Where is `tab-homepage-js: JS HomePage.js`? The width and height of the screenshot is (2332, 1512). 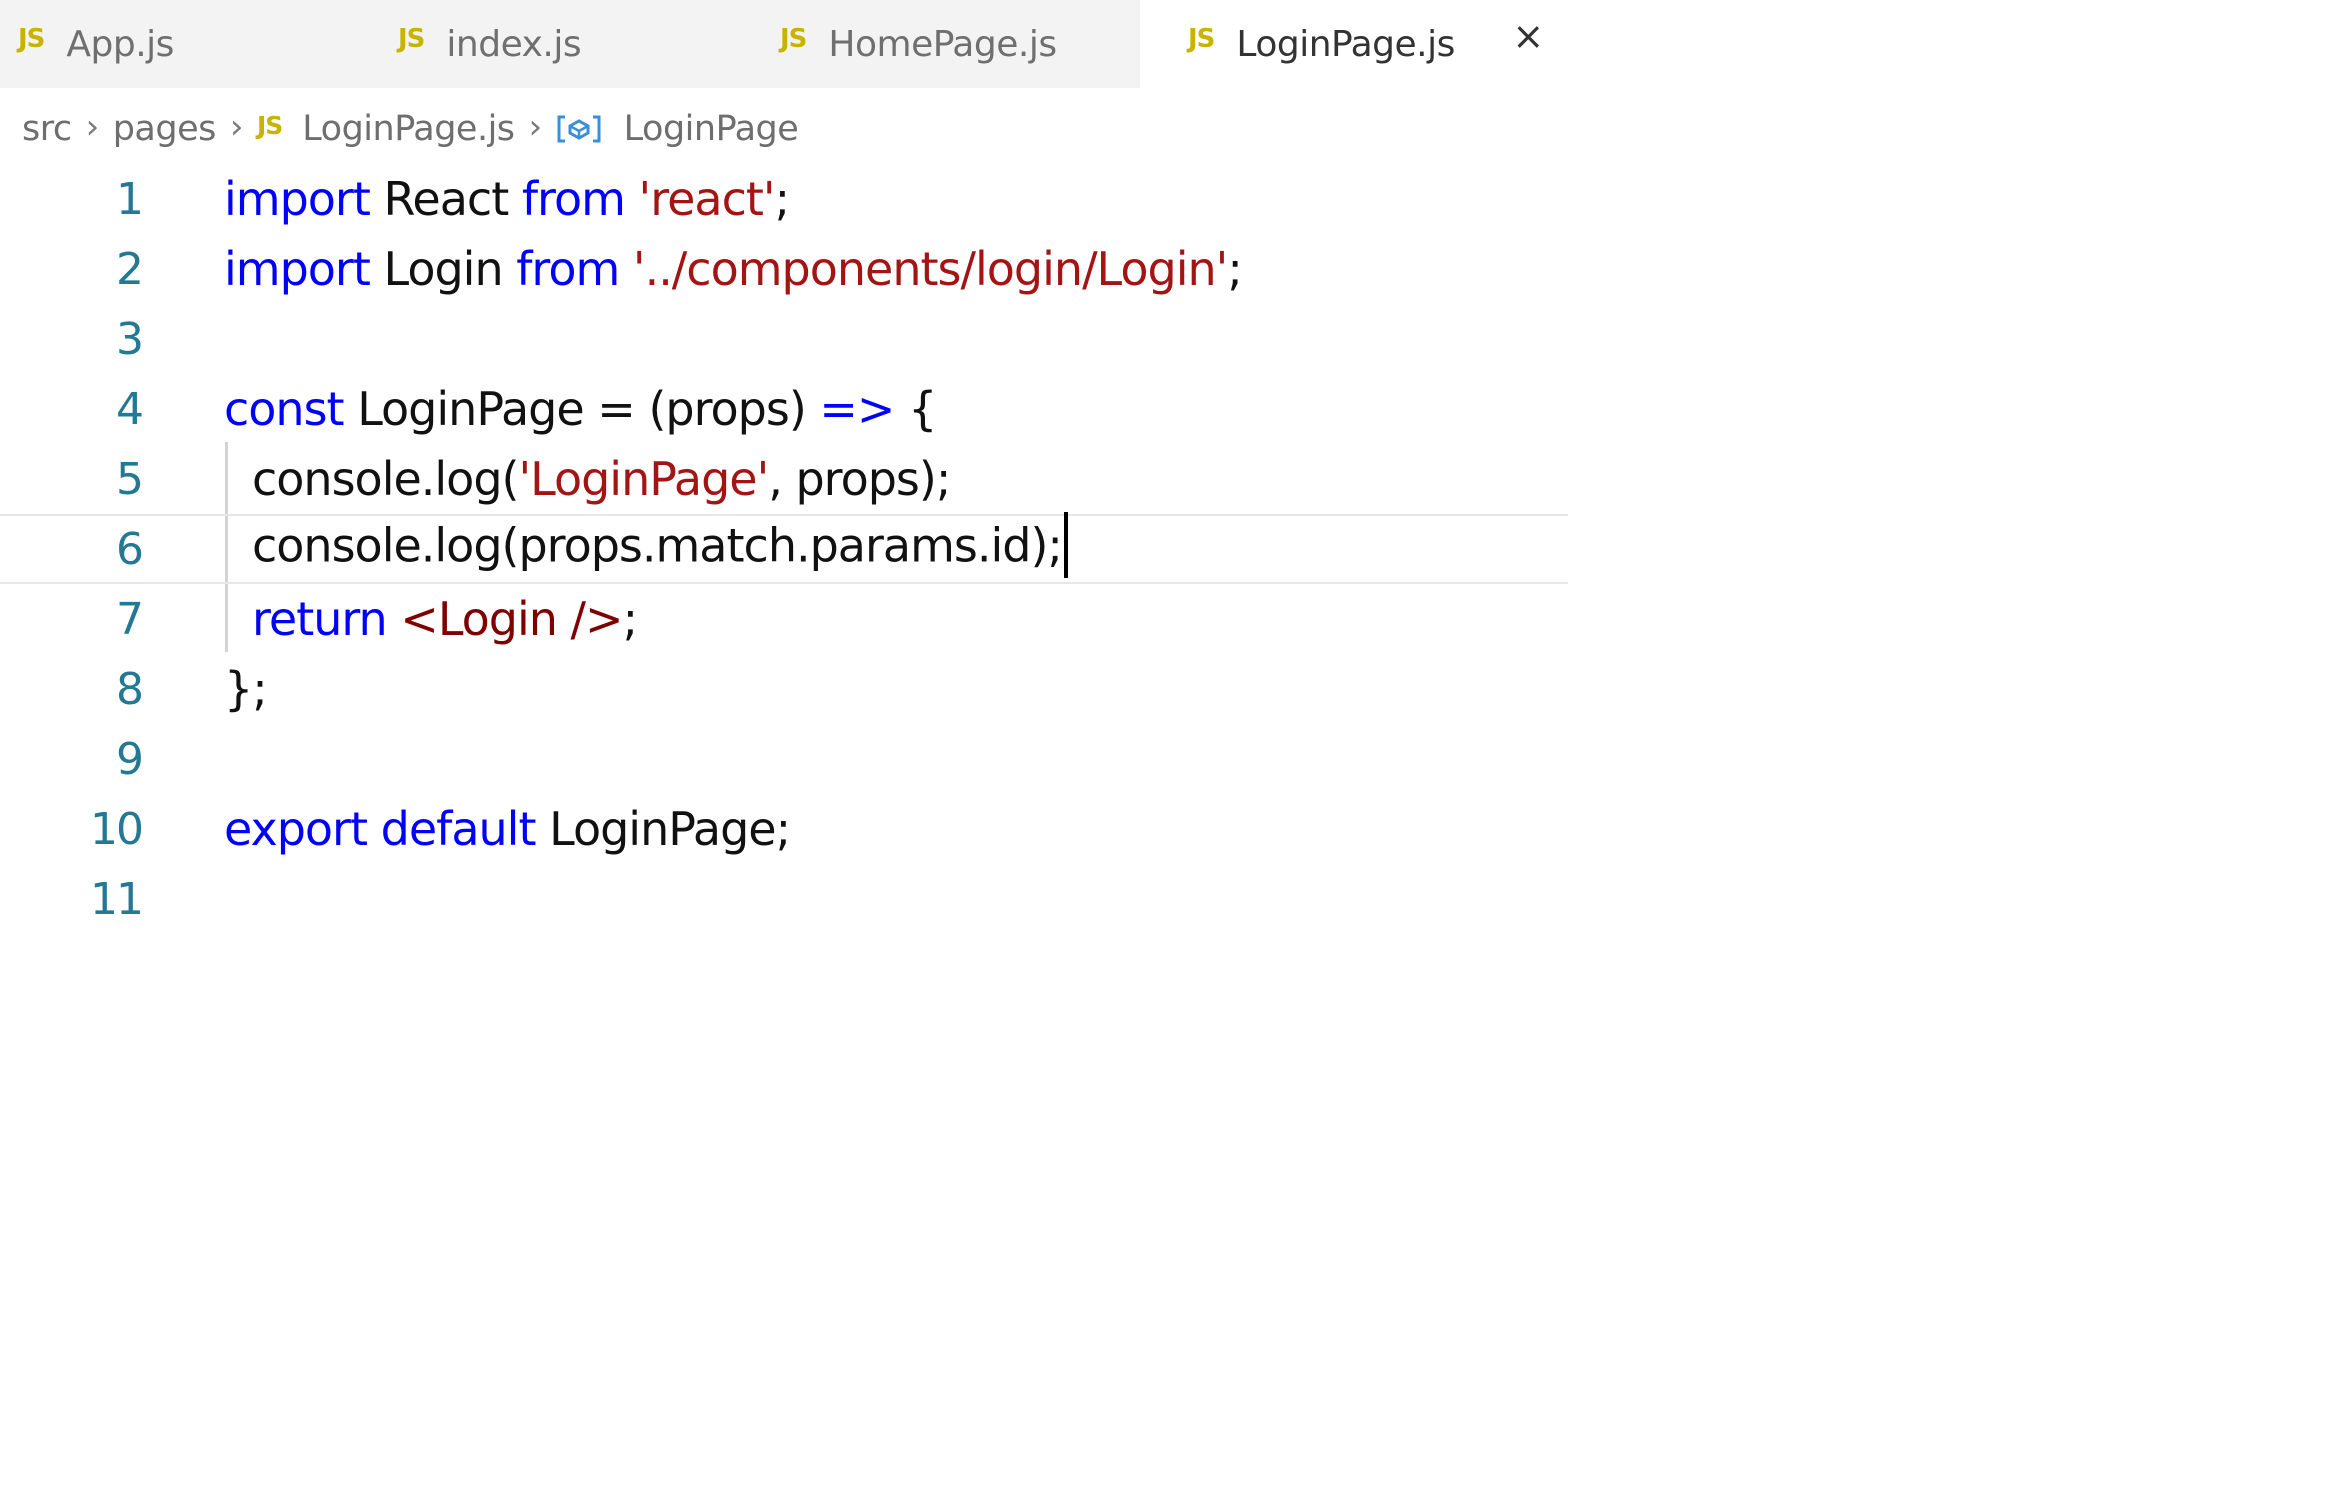 tab-homepage-js: JS HomePage.js is located at coordinates (950, 44).